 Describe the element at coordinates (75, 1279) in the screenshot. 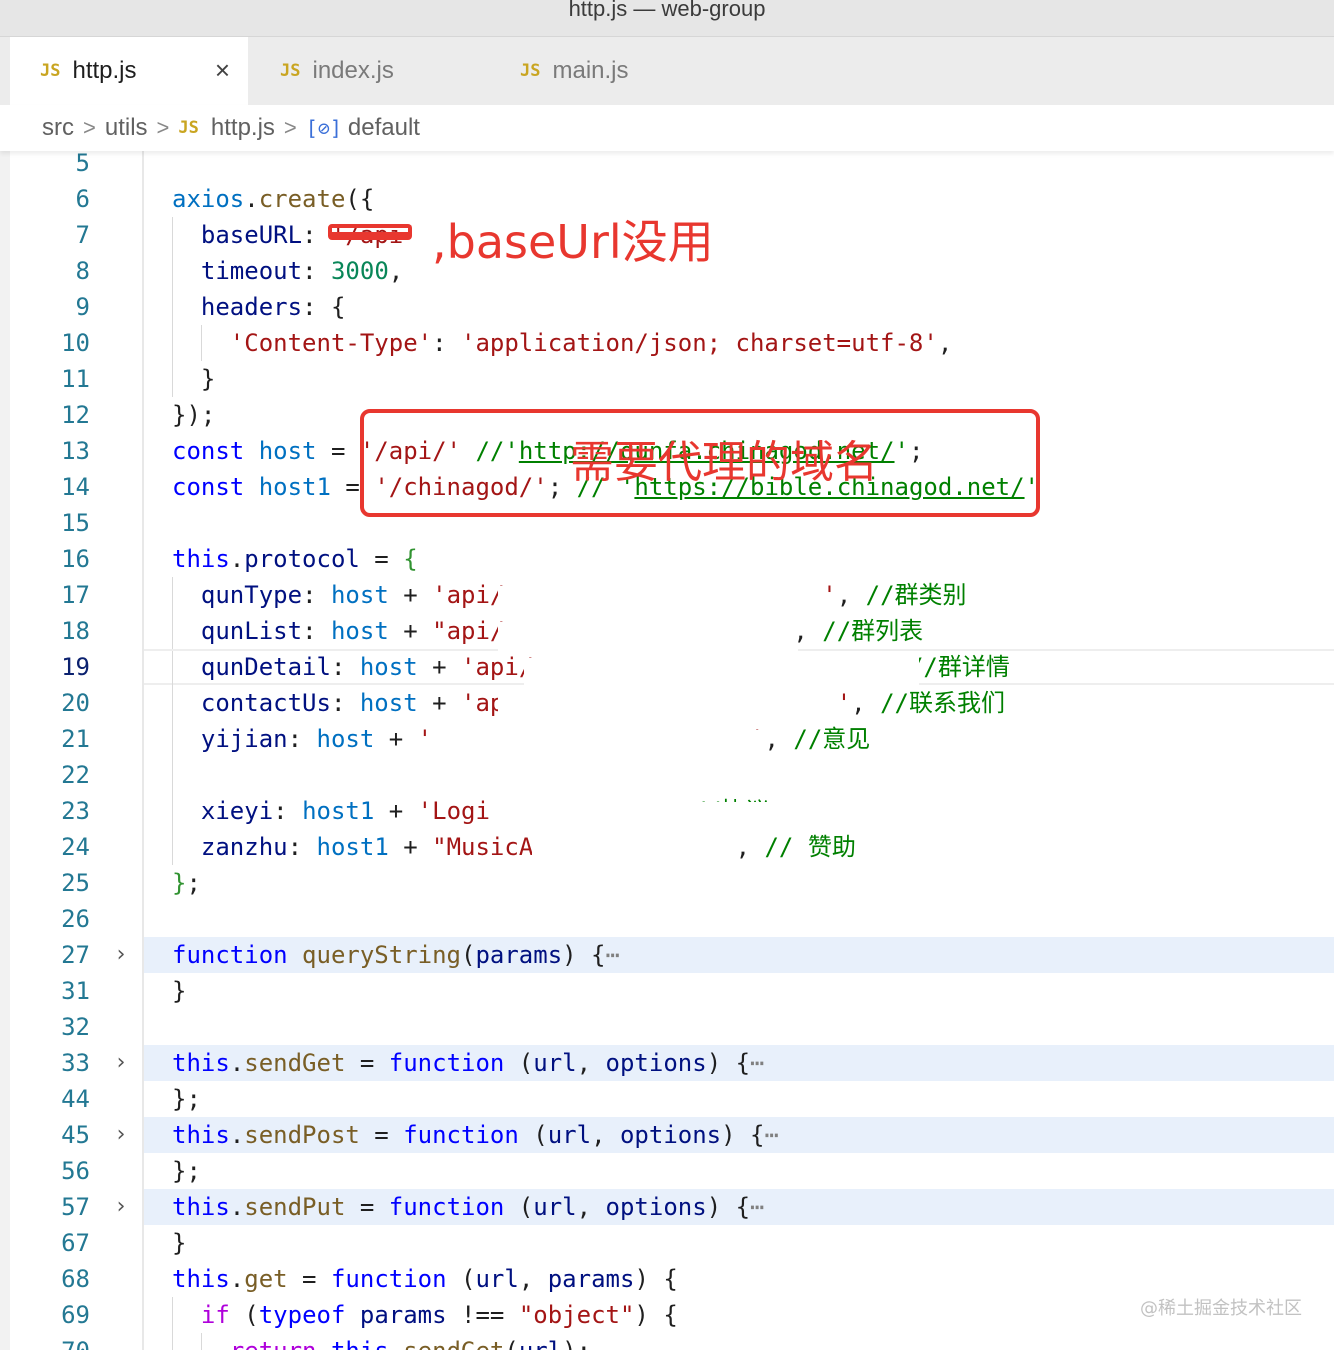

I see `line-number: 68` at that location.